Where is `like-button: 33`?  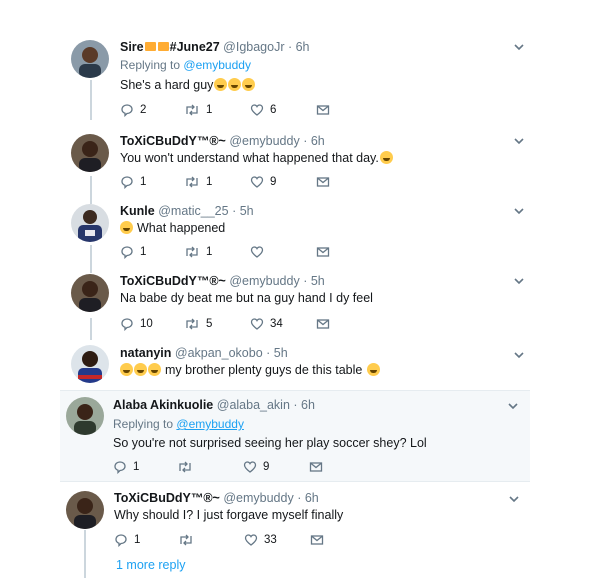
like-button: 33 is located at coordinates (260, 540).